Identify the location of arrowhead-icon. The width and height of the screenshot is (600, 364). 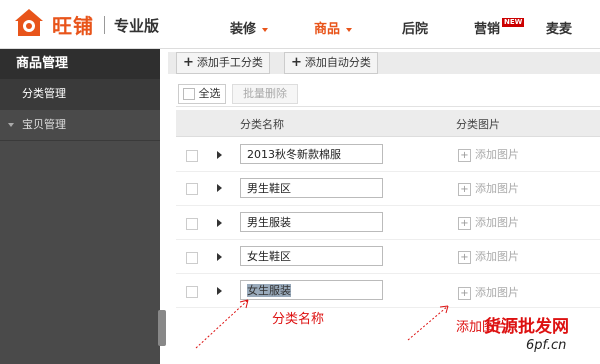
(444, 309).